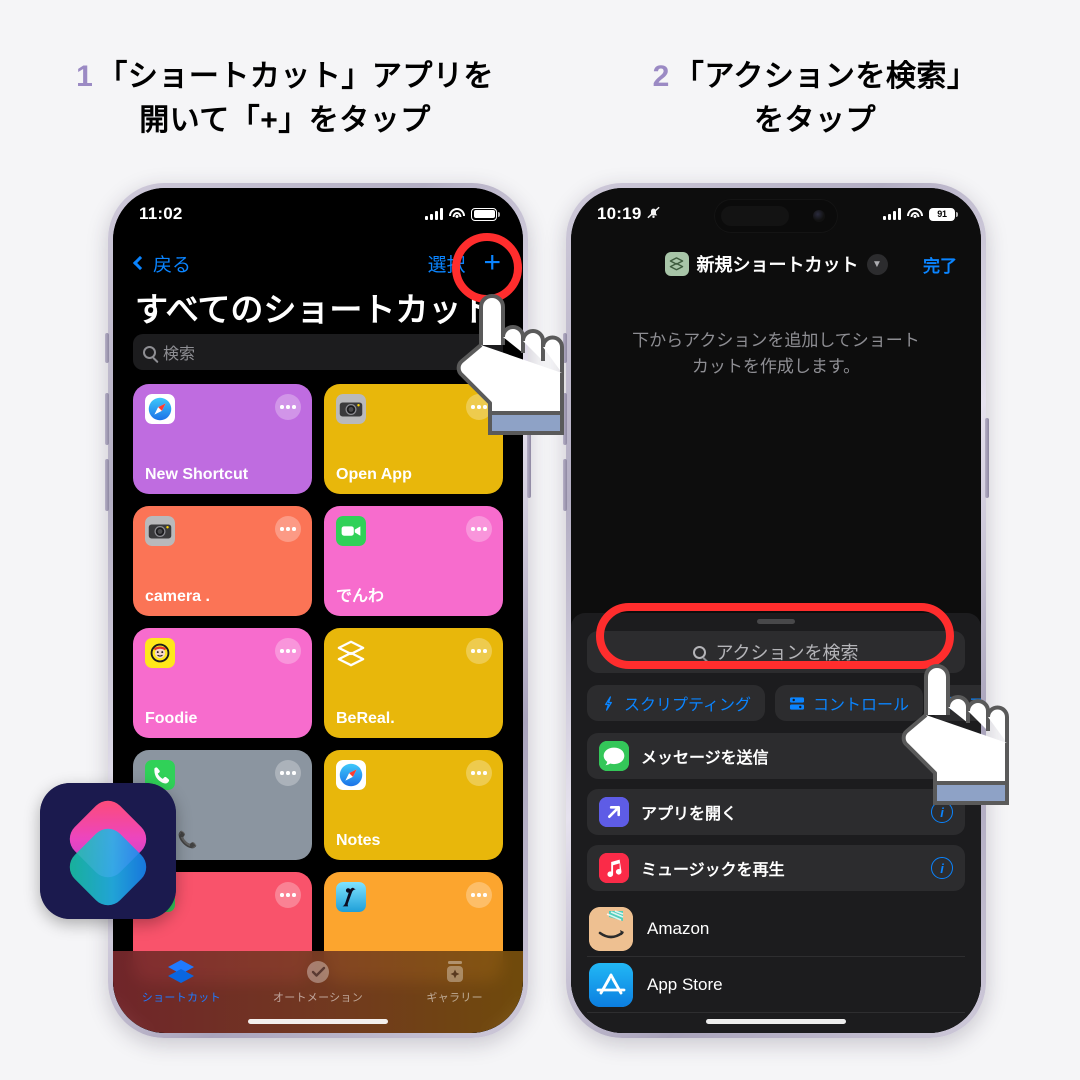  Describe the element at coordinates (877, 264) in the screenshot. I see `chevron-down-icon: ▼` at that location.